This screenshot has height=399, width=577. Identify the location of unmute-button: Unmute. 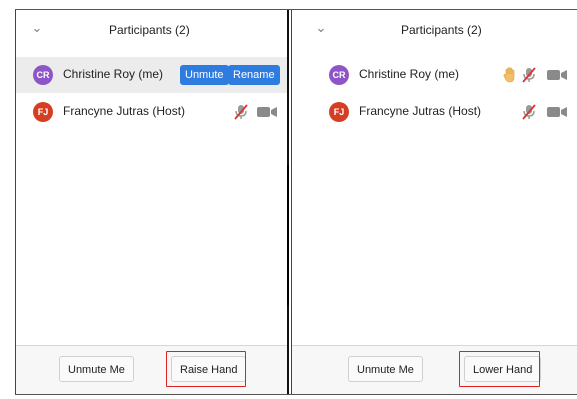
(204, 75).